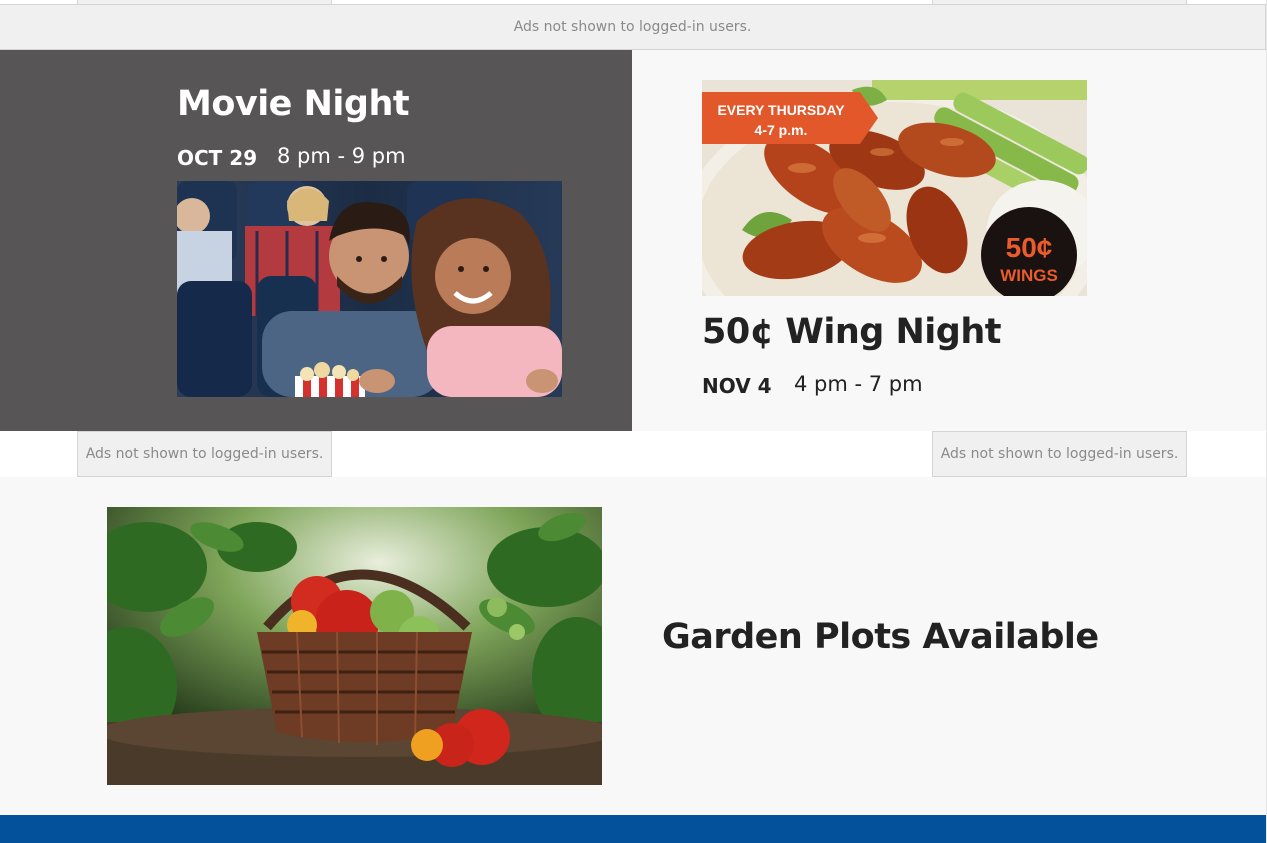  Describe the element at coordinates (369, 289) in the screenshot. I see `movie-night-photo` at that location.